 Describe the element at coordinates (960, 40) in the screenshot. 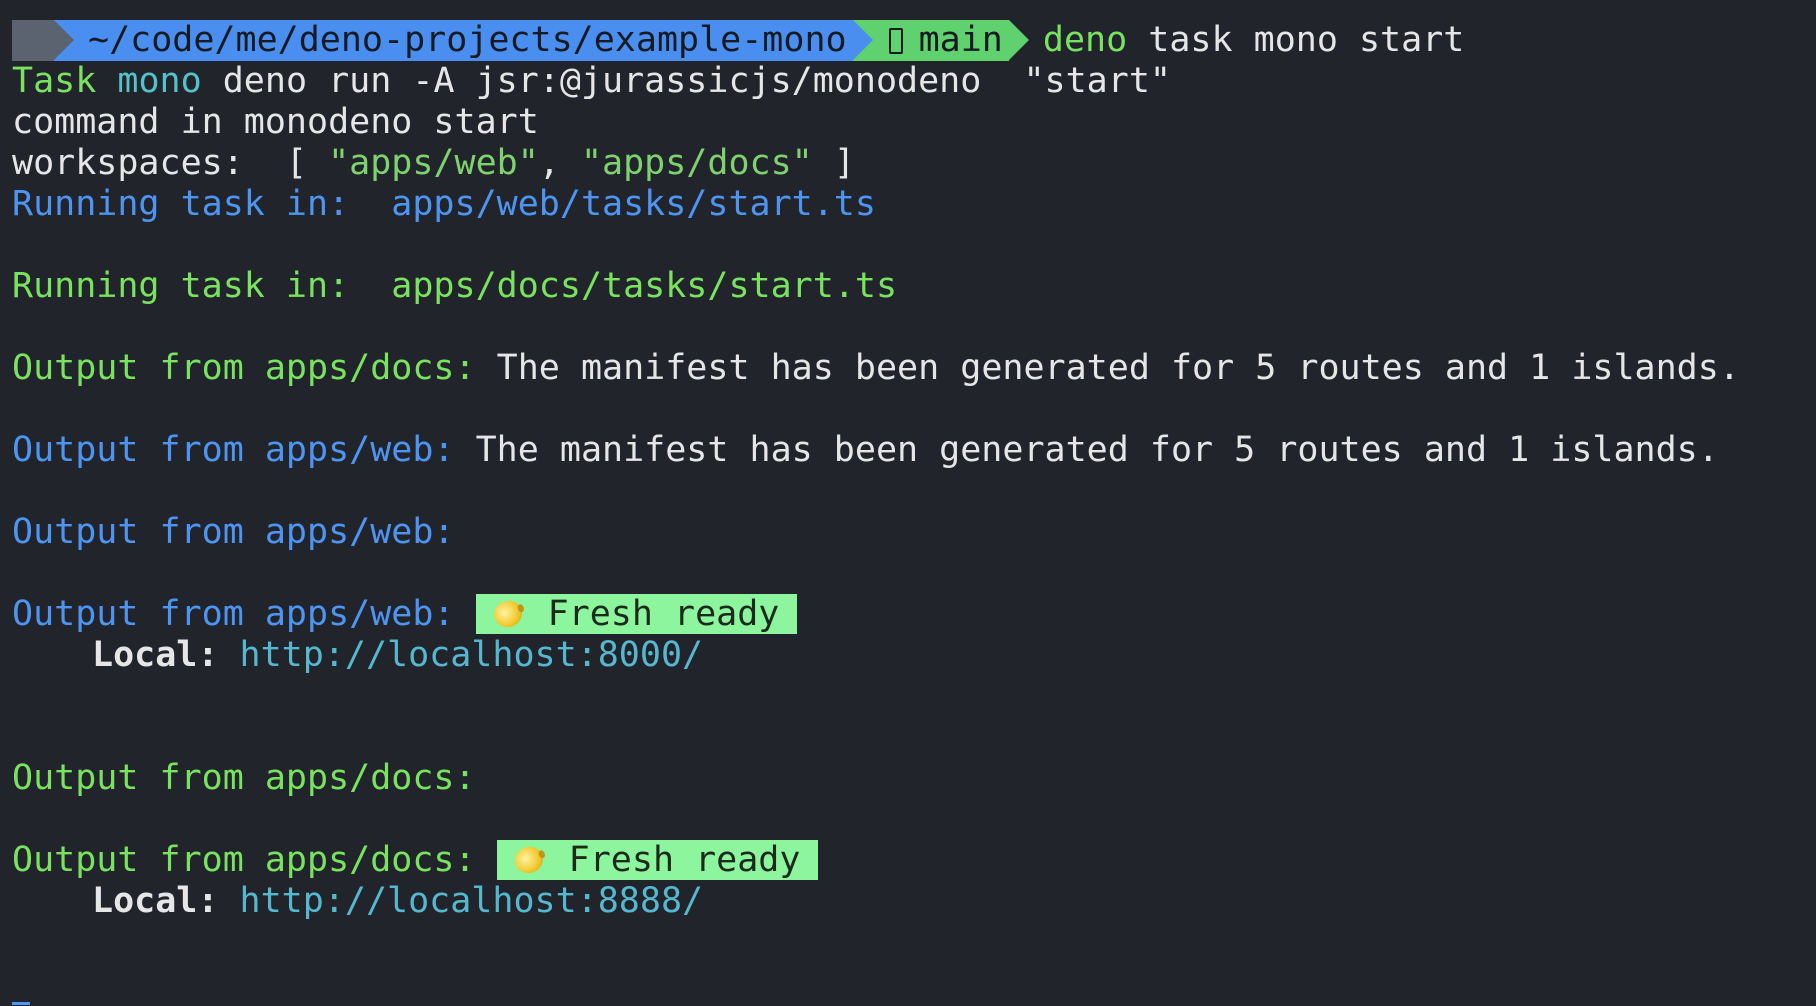

I see `prompt-branch: main` at that location.